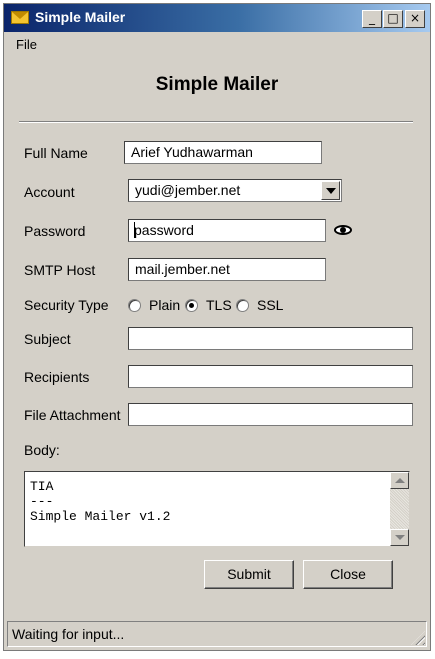 The height and width of the screenshot is (659, 435). I want to click on close-button: Close, so click(348, 574).